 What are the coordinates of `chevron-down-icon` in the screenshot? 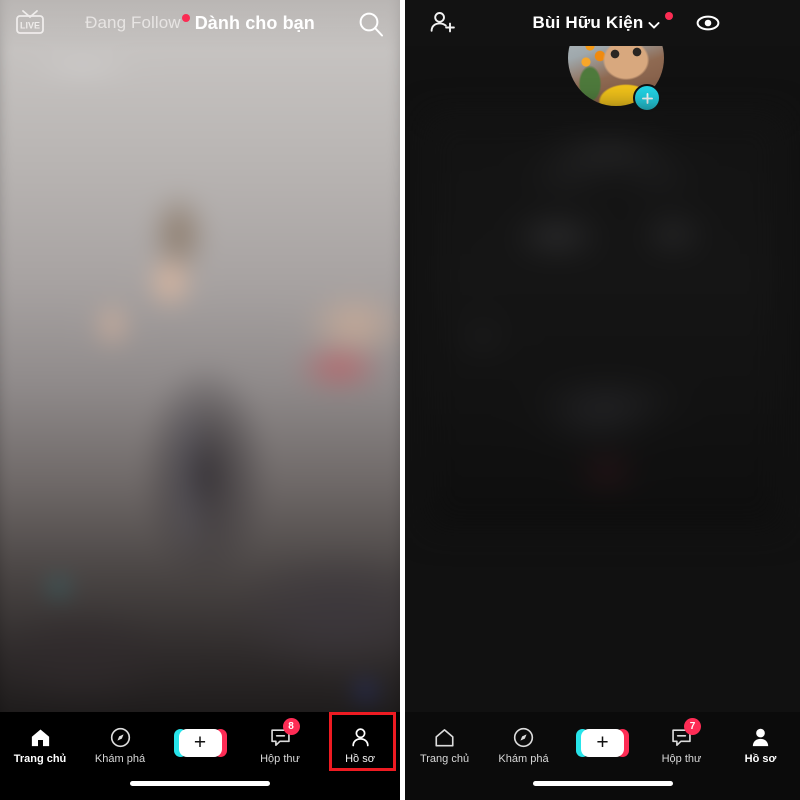 It's located at (654, 25).